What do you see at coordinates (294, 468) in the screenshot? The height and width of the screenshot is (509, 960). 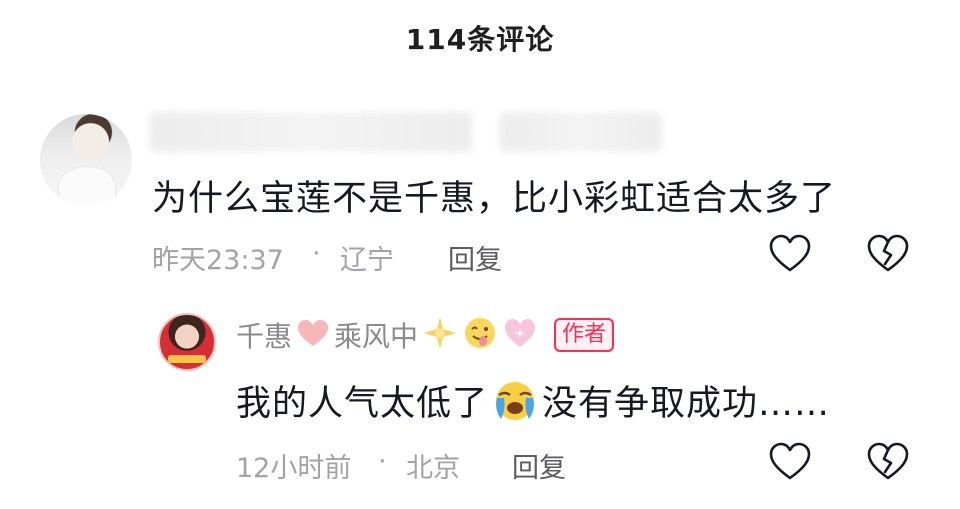 I see `reply-time: 12小时前` at bounding box center [294, 468].